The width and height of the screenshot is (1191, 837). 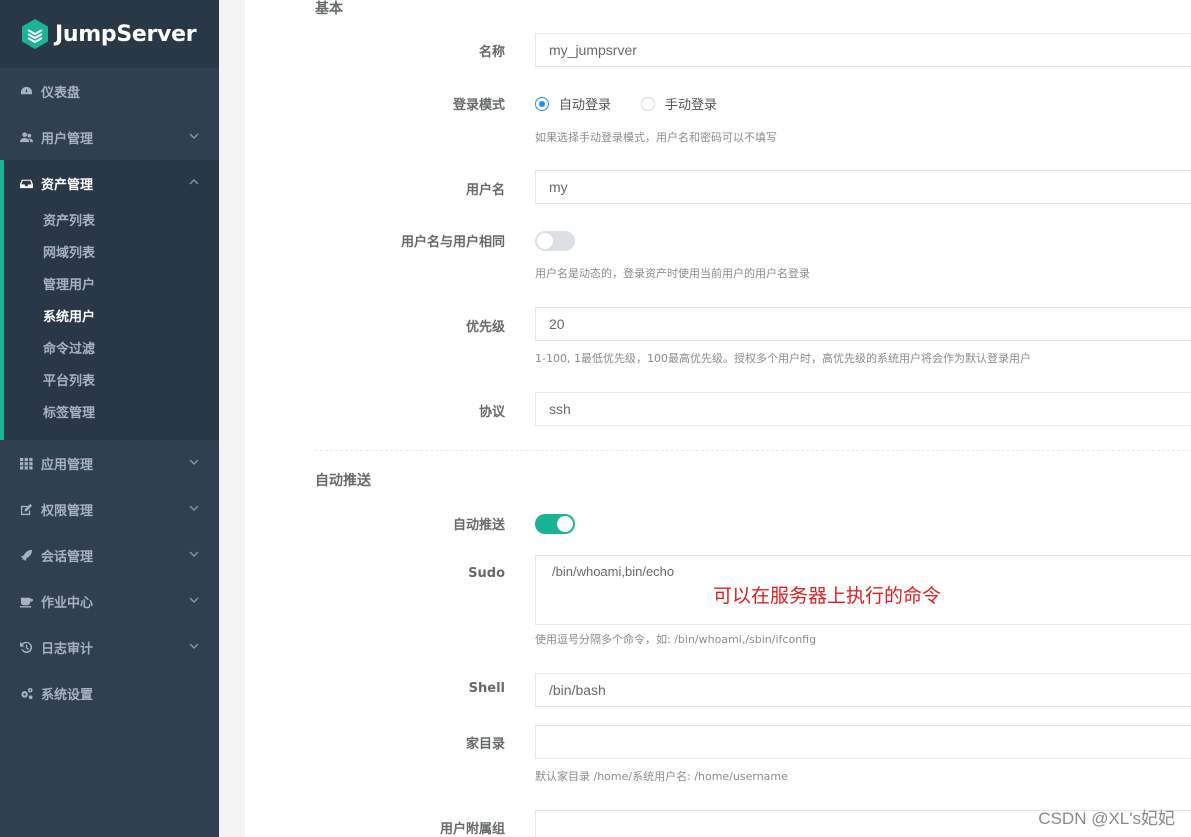 I want to click on submenu-admin-users: 管理用户, so click(x=111, y=286).